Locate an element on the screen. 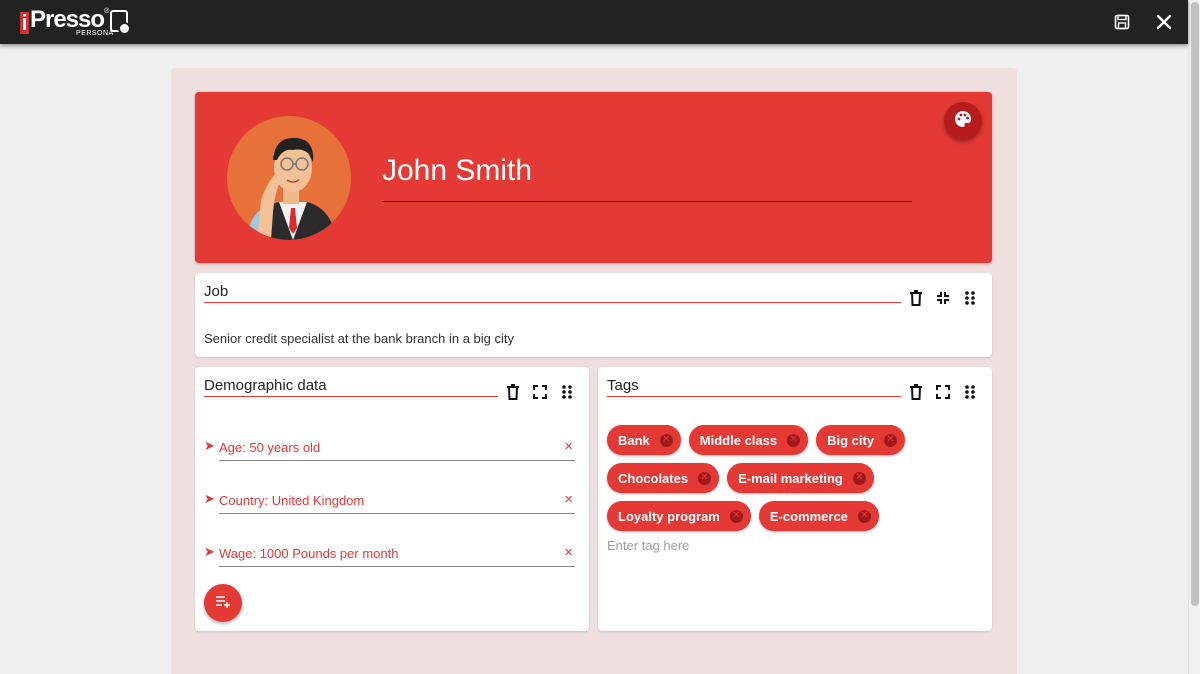 This screenshot has height=674, width=1200. top-bar: i Presso ® PERSONA is located at coordinates (594, 22).